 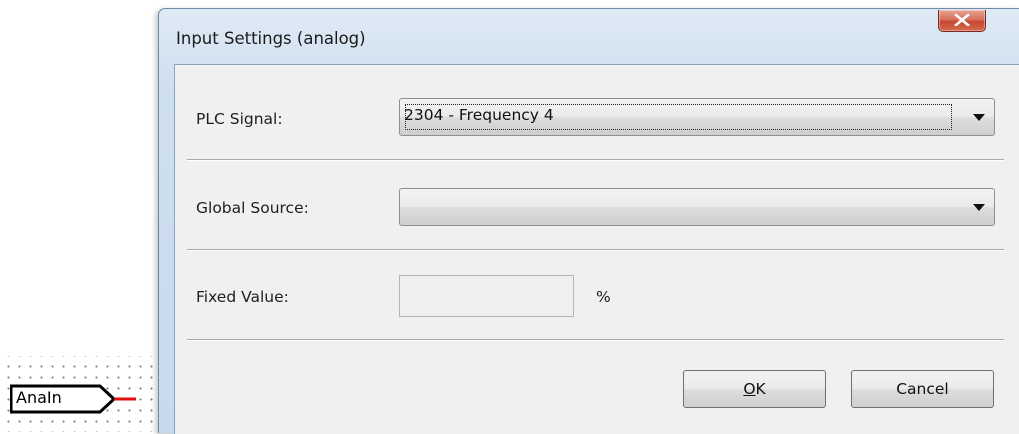 What do you see at coordinates (242, 297) in the screenshot?
I see `fixed-value-label: Fixed Value:` at bounding box center [242, 297].